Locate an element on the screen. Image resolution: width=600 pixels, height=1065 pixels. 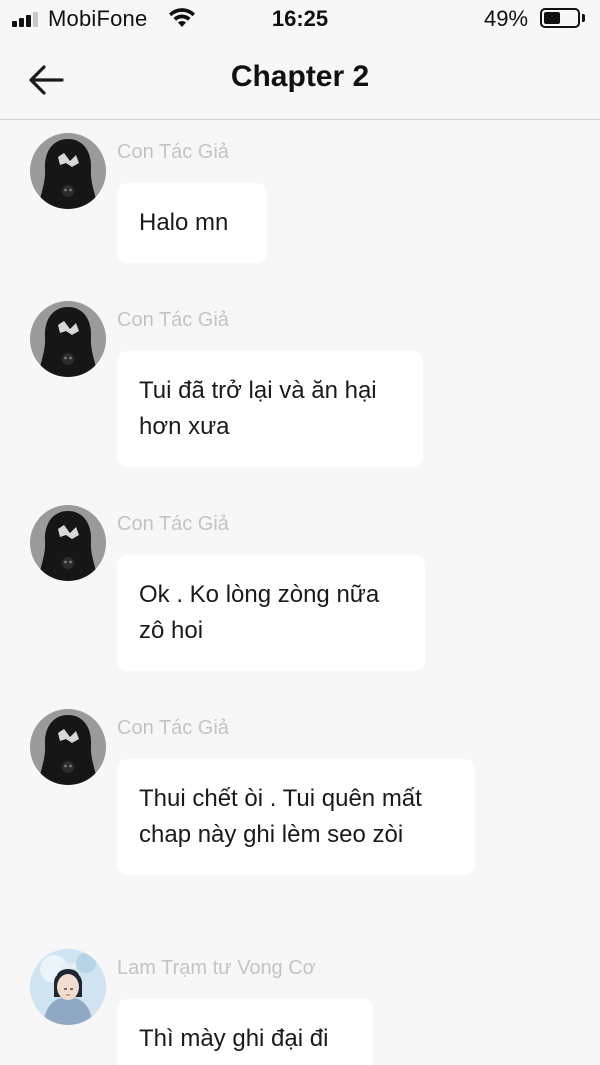
message-bubble: Thì mày ghi đại đi is located at coordinates (245, 1032).